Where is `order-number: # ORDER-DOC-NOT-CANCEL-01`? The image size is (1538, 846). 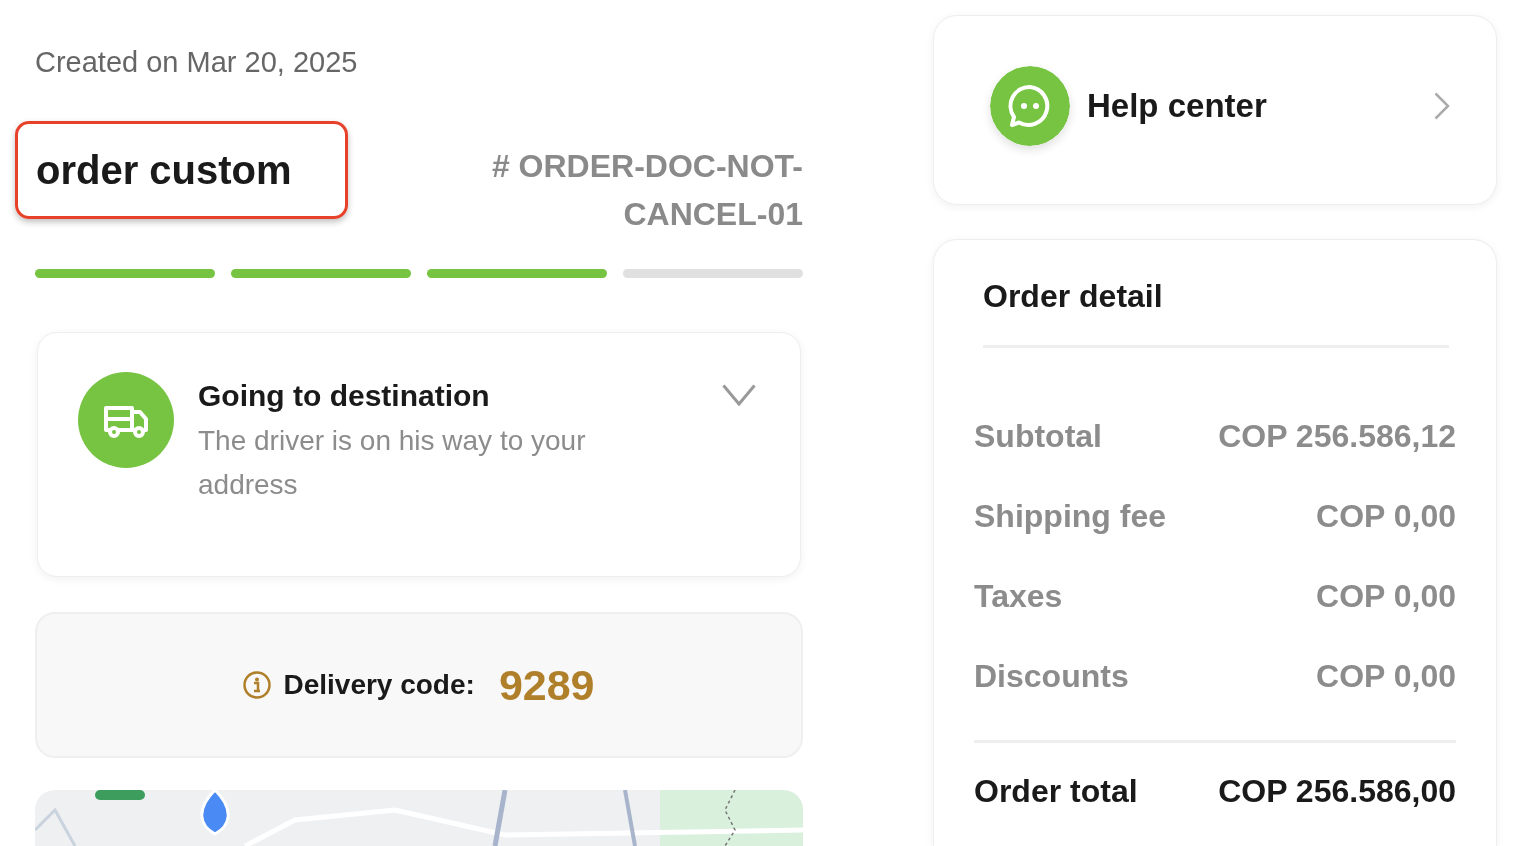
order-number: # ORDER-DOC-NOT-CANCEL-01 is located at coordinates (646, 190).